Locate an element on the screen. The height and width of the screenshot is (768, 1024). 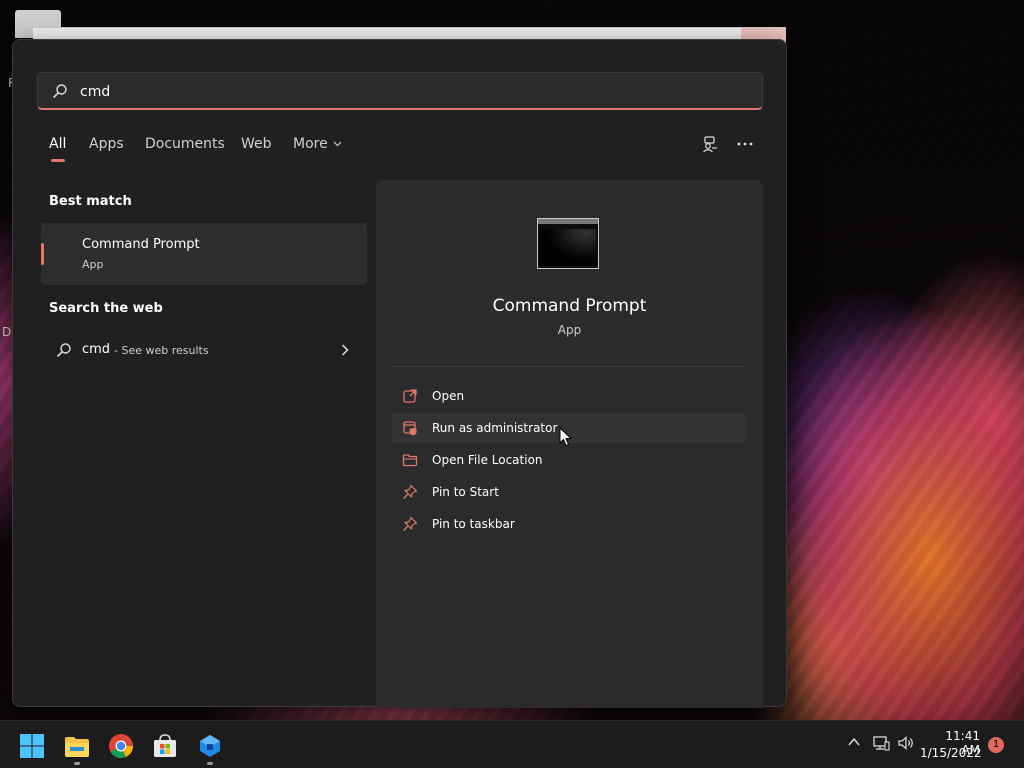
network-icon is located at coordinates (881, 743).